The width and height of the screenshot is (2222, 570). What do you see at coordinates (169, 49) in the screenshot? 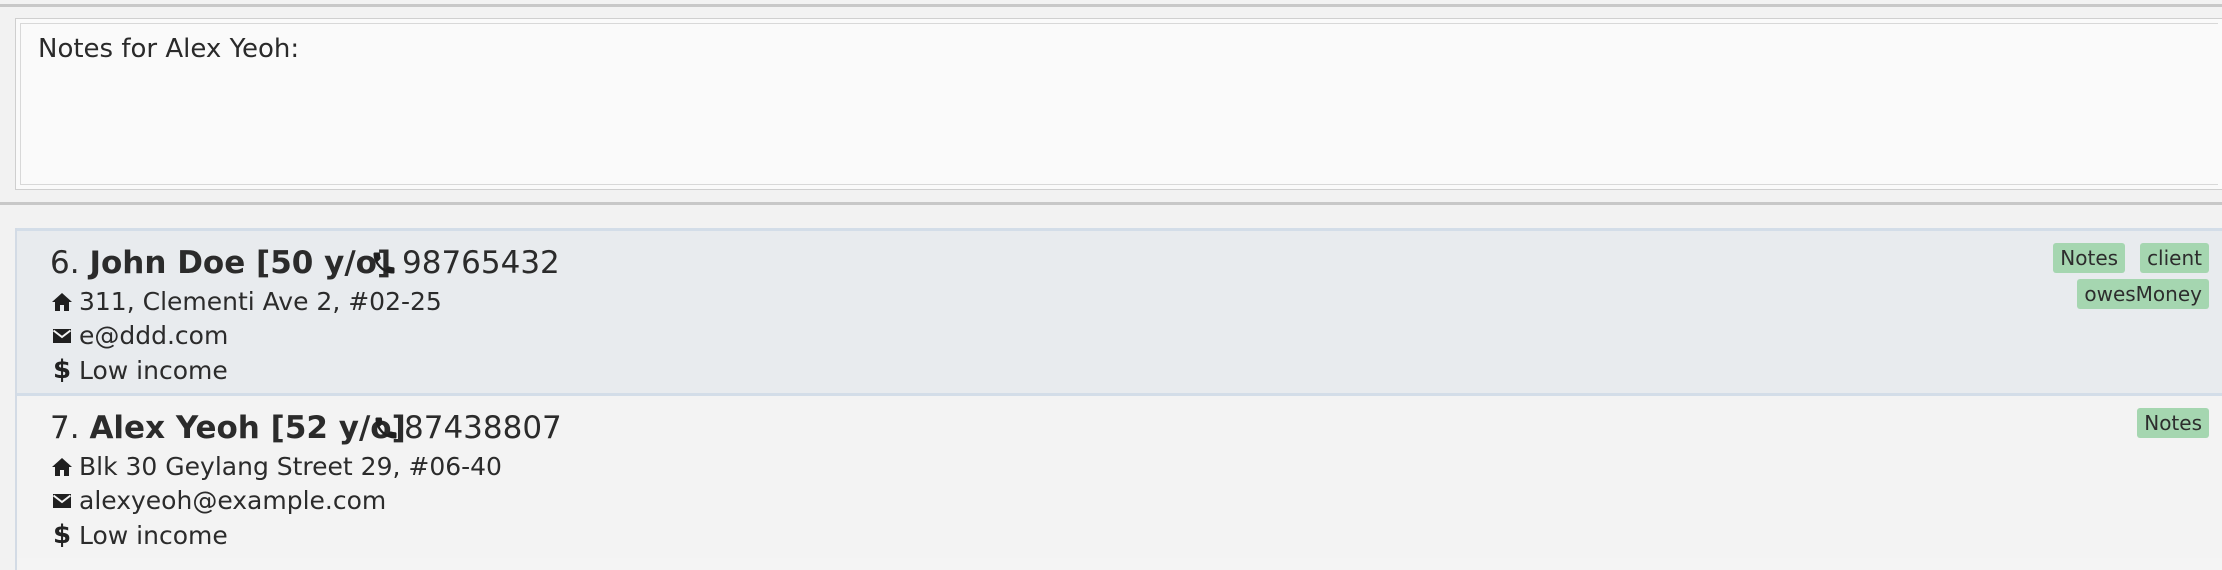
I see `notes-label: Notes for Alex Yeoh:` at bounding box center [169, 49].